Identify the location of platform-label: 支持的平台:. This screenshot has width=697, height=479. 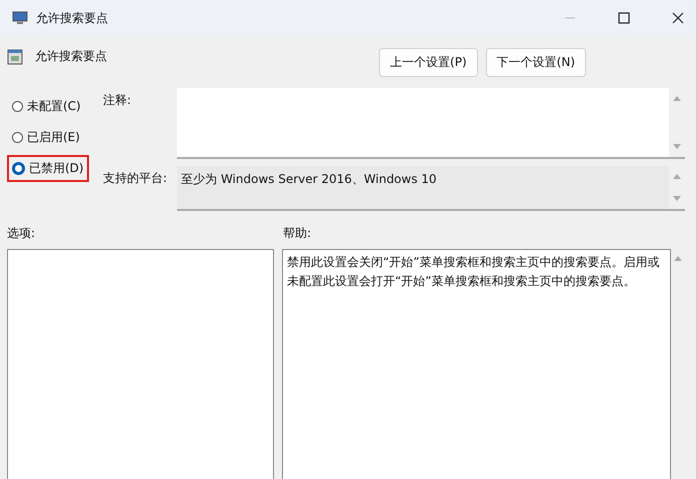
(135, 178).